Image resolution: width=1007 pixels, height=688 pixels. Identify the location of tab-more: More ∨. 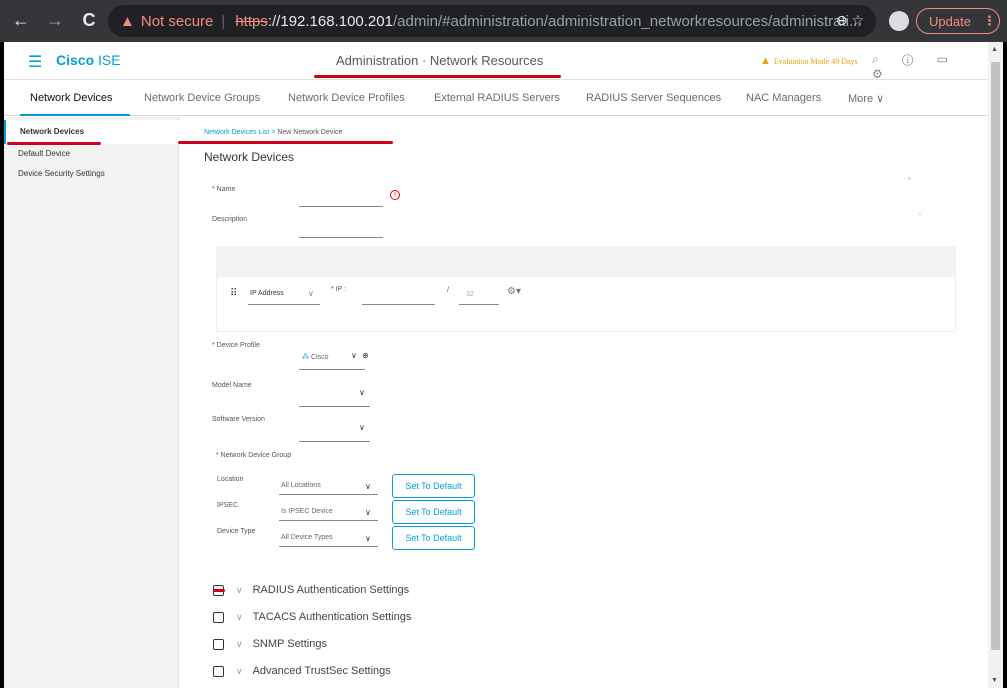
(866, 98).